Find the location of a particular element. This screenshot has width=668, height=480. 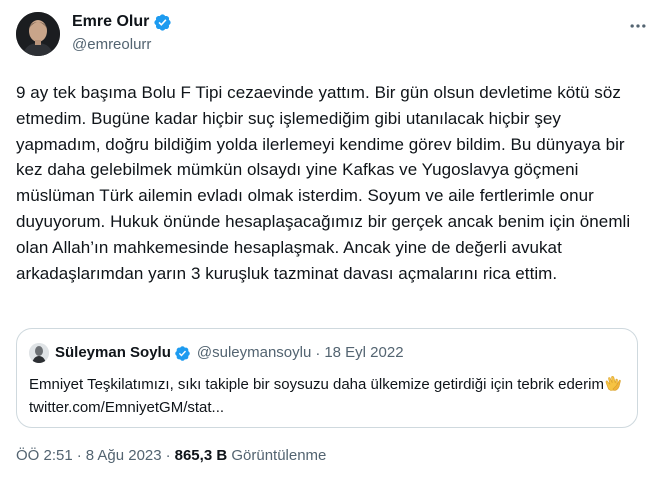

tweet-date: 8 Ağu 2023 is located at coordinates (124, 455).